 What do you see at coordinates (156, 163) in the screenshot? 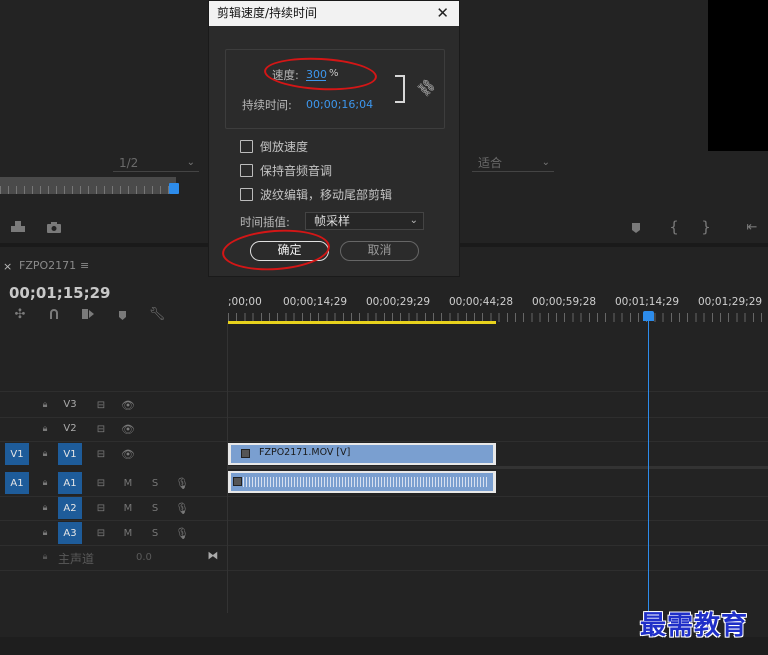
I see `resolution-dropdown: 1/2 ⌄` at bounding box center [156, 163].